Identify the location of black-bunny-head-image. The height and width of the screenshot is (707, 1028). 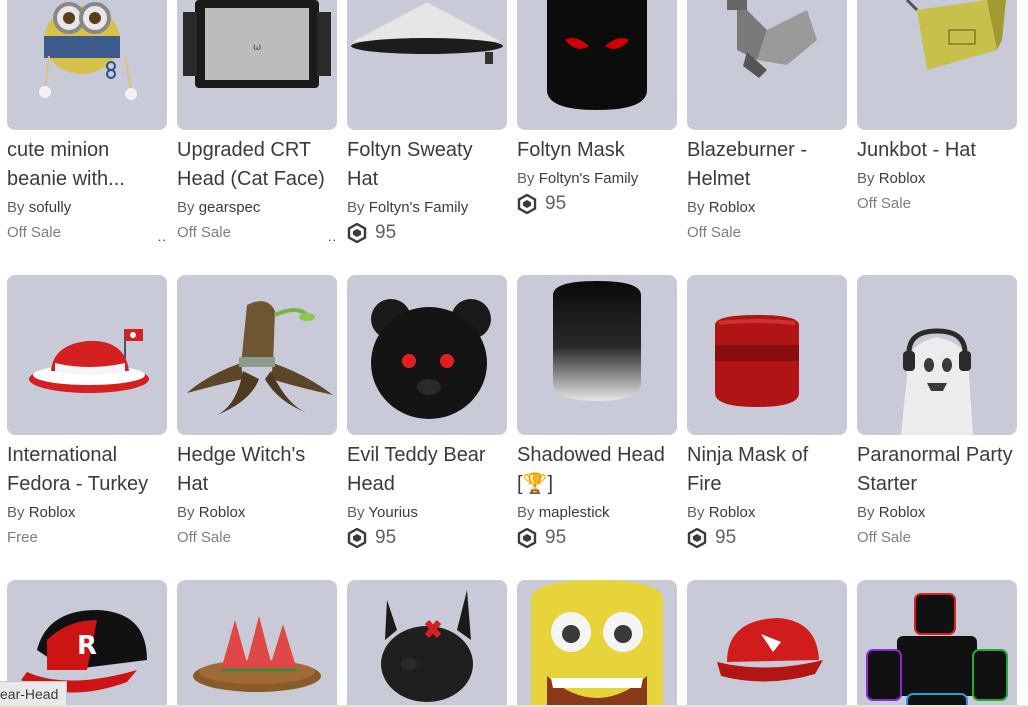
(427, 646).